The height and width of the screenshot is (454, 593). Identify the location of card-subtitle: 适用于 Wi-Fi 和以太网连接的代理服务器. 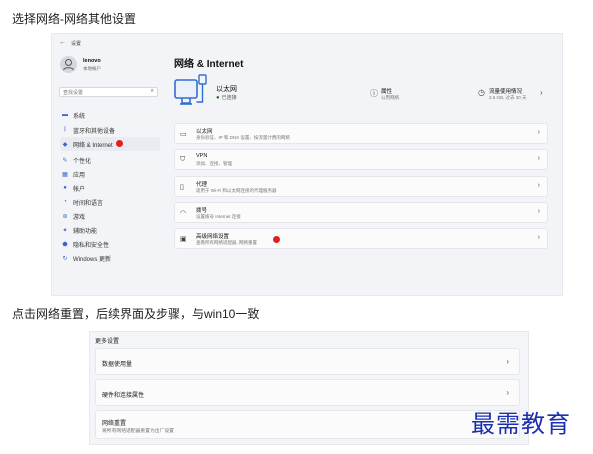
(236, 190).